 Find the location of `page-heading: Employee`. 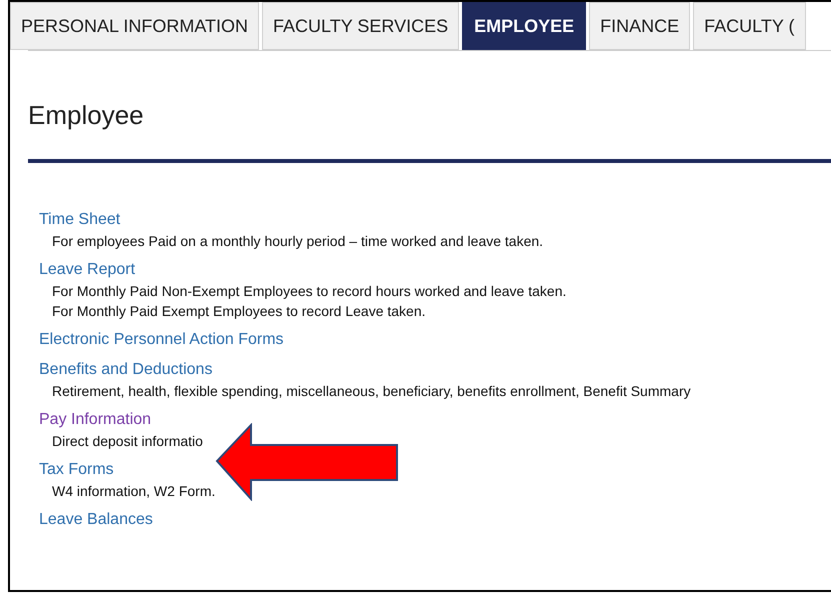

page-heading: Employee is located at coordinates (86, 115).